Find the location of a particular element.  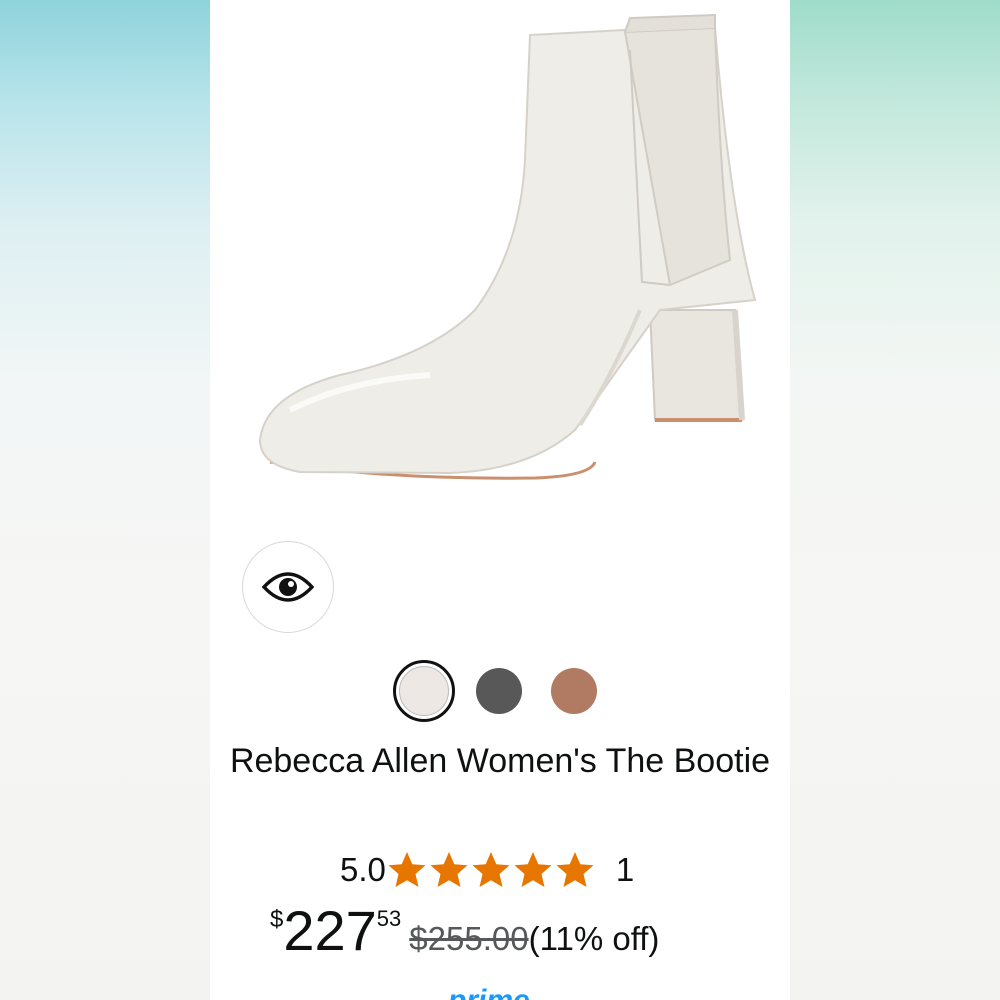

price-row: $ 227 53 $255.00 (11% off) is located at coordinates (464, 935).